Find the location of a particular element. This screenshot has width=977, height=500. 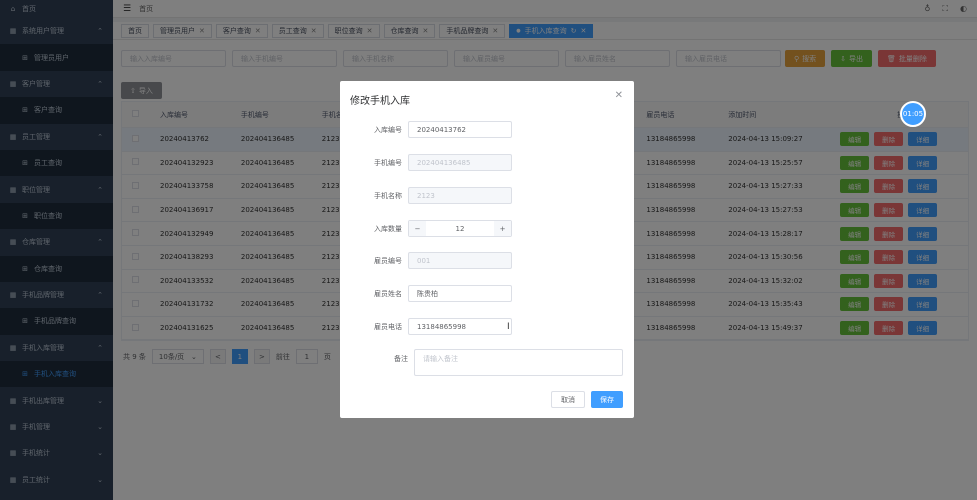

field-label: 雇员编号 is located at coordinates (388, 260).